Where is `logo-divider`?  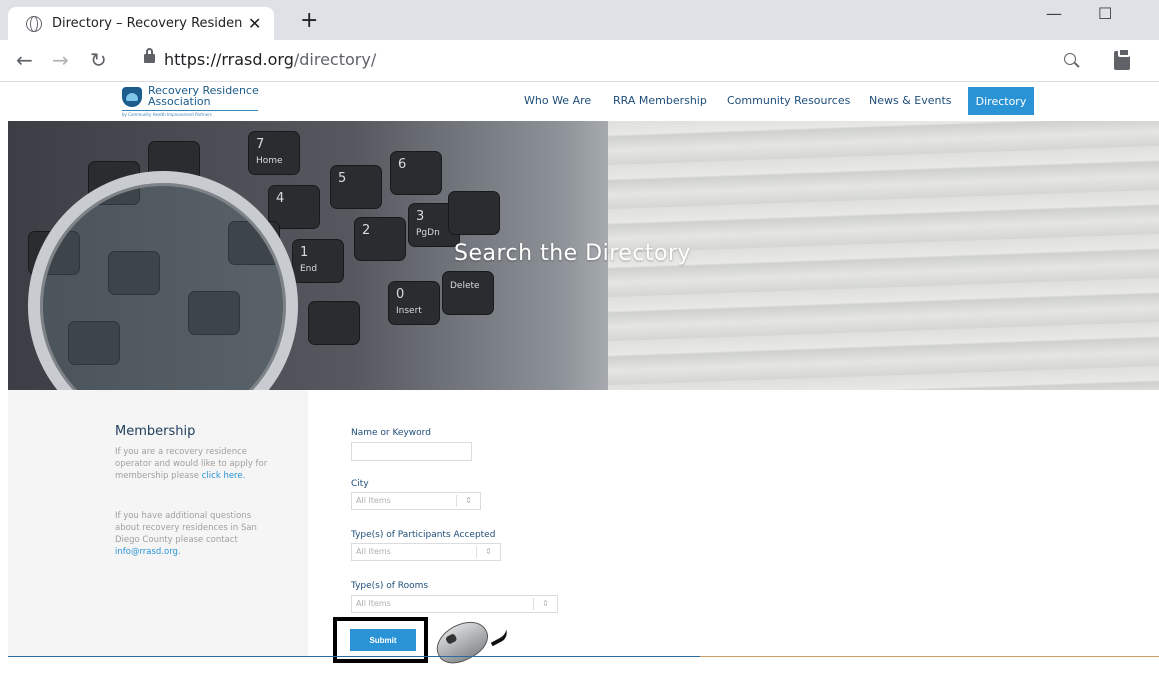 logo-divider is located at coordinates (190, 110).